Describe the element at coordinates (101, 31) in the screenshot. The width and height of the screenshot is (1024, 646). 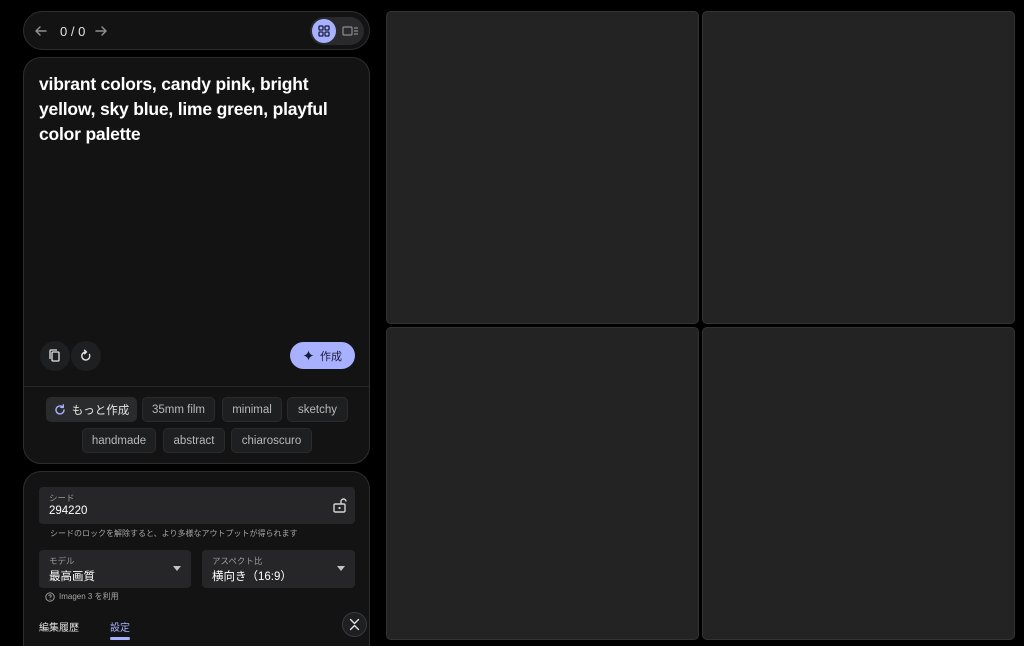
I see `arrow-right-icon` at that location.